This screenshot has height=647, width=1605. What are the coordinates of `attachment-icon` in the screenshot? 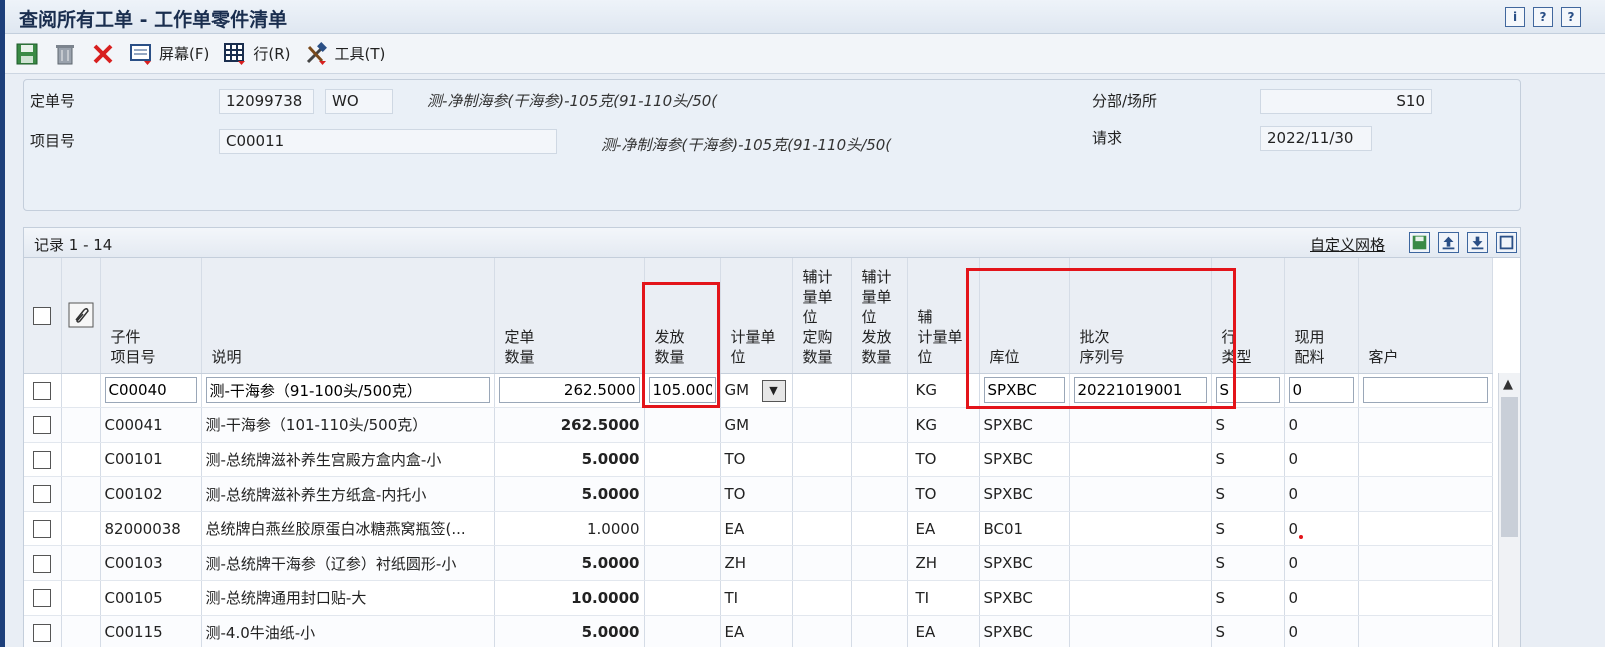 It's located at (81, 315).